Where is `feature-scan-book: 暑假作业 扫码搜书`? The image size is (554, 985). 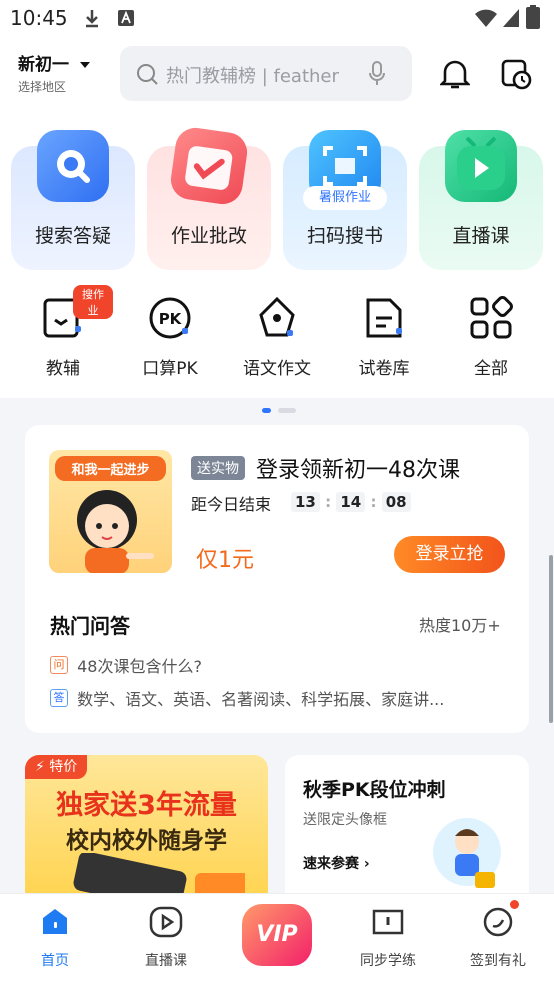
feature-scan-book: 暑假作业 扫码搜书 is located at coordinates (345, 200).